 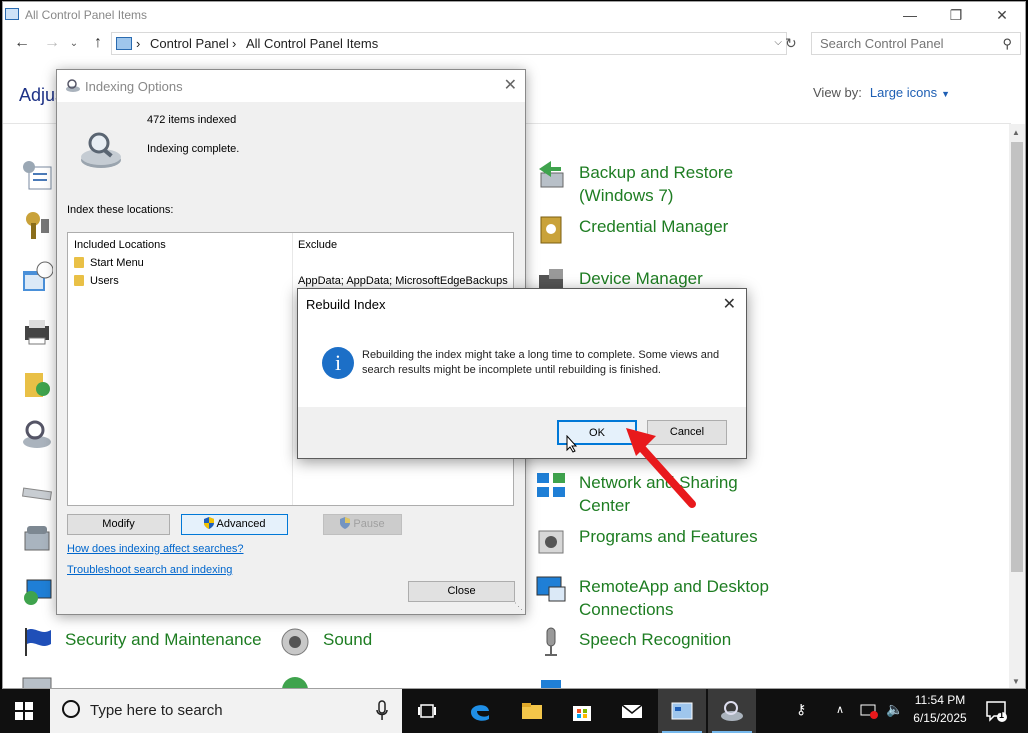 What do you see at coordinates (346, 304) in the screenshot?
I see `dialog-title: Rebuild Index` at bounding box center [346, 304].